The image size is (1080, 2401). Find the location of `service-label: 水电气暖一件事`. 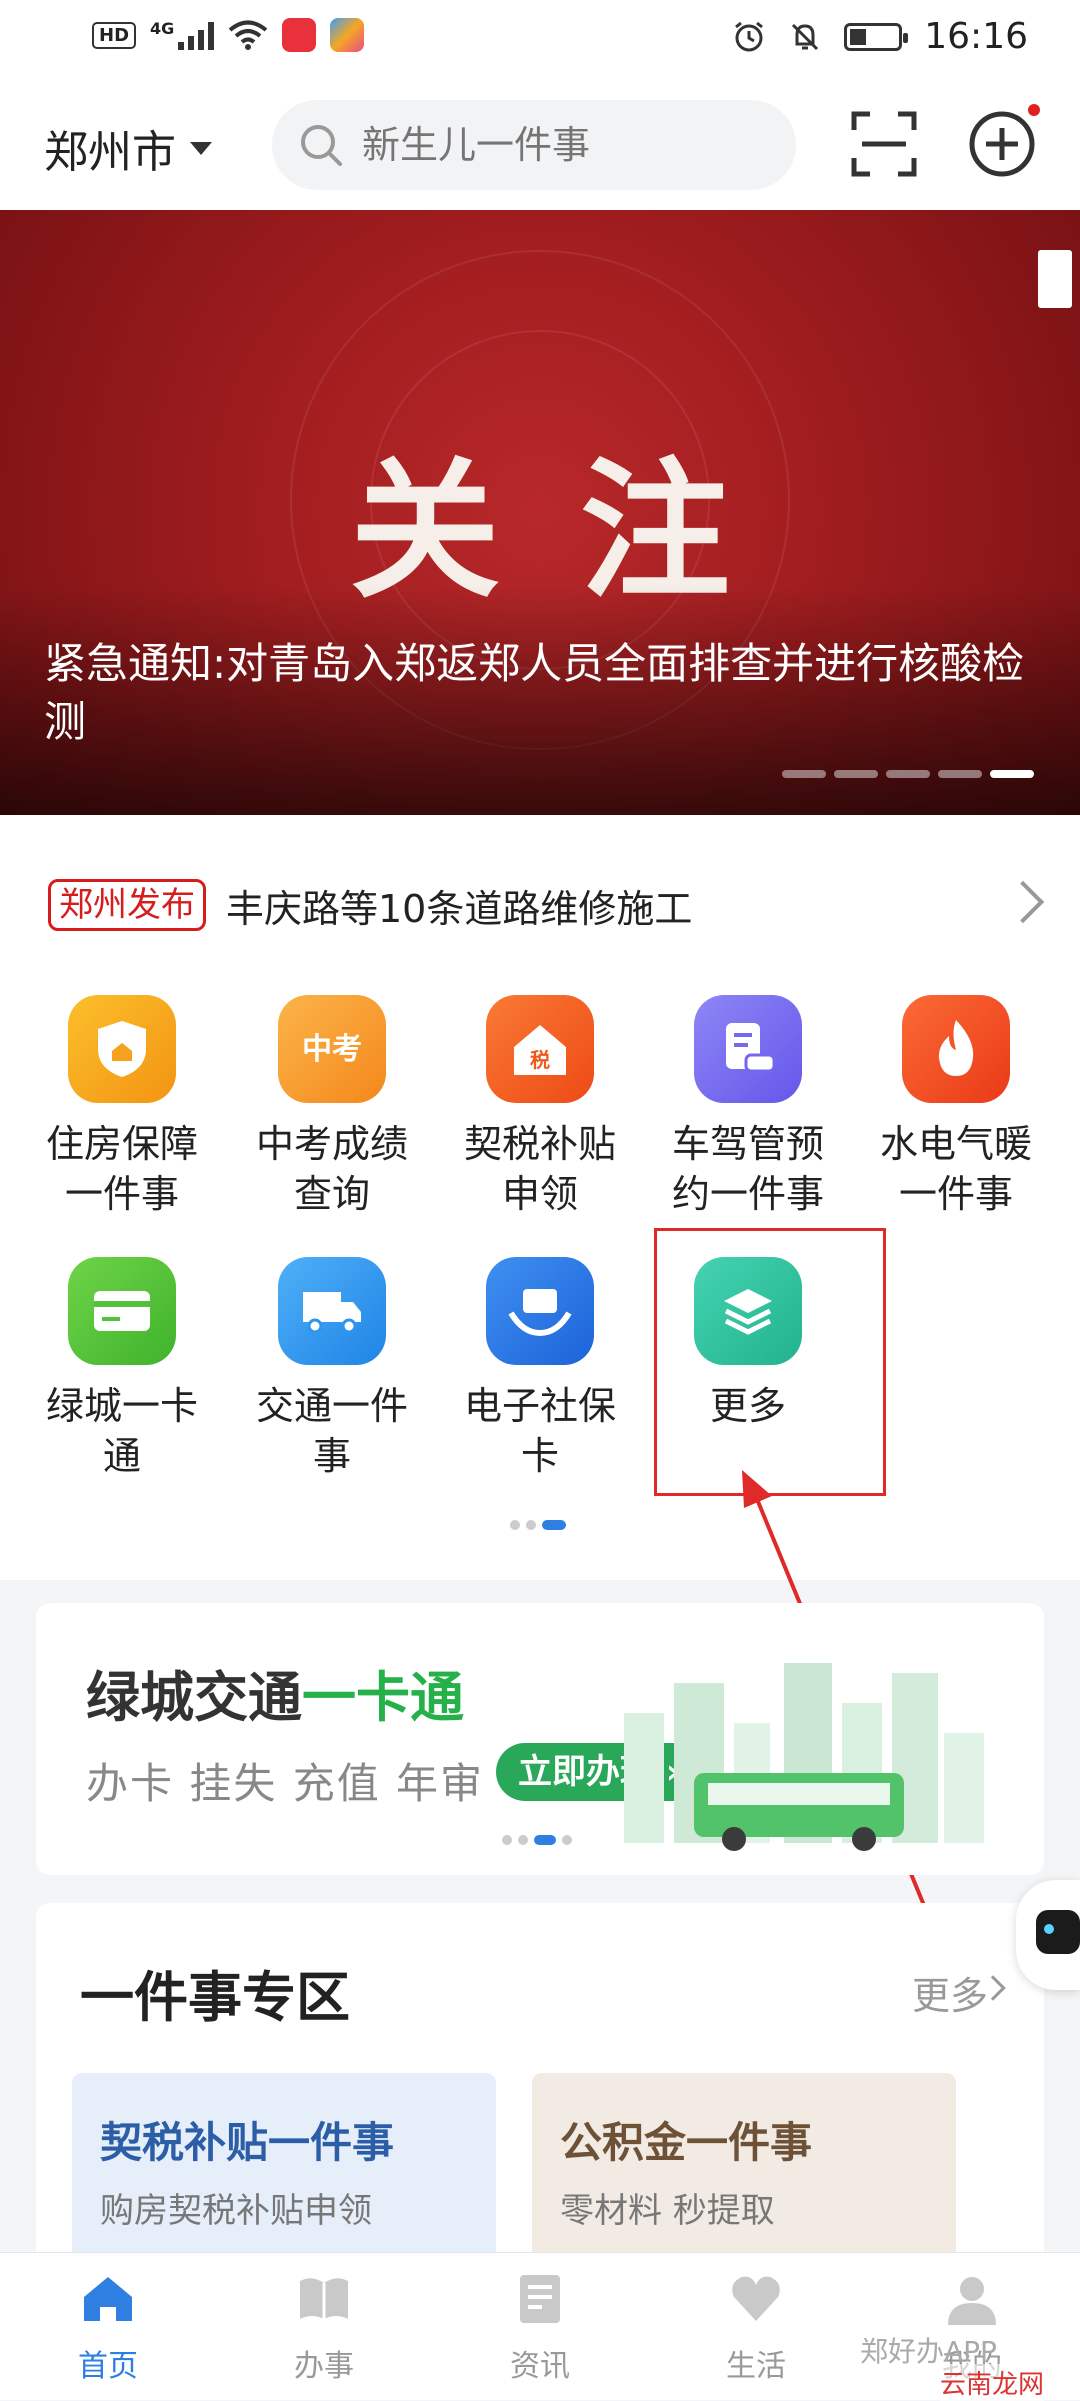

service-label: 水电气暖一件事 is located at coordinates (955, 1169).